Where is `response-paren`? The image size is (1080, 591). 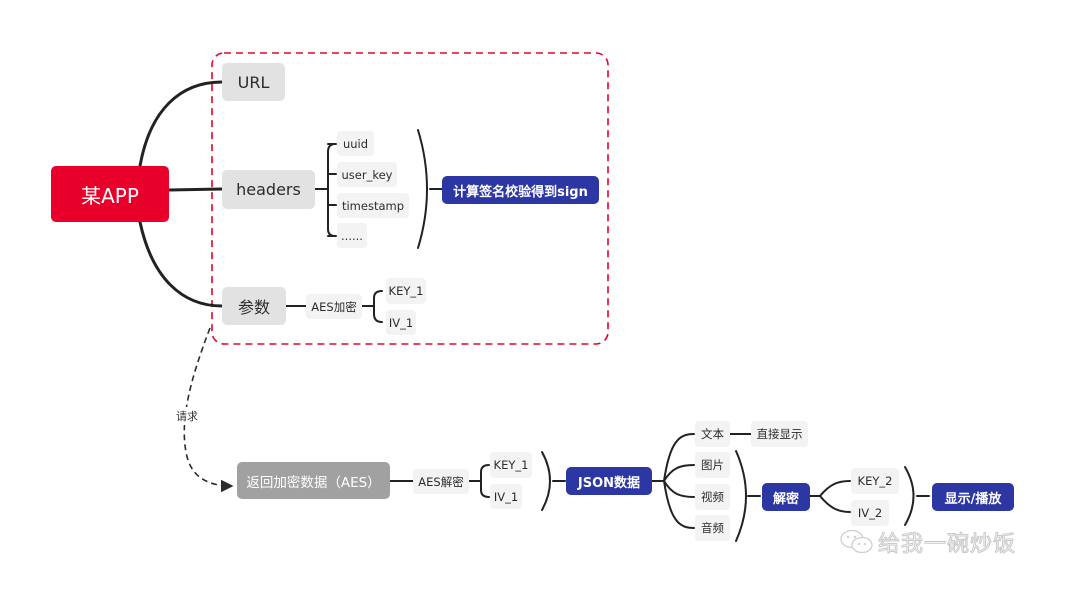
response-paren is located at coordinates (546, 481).